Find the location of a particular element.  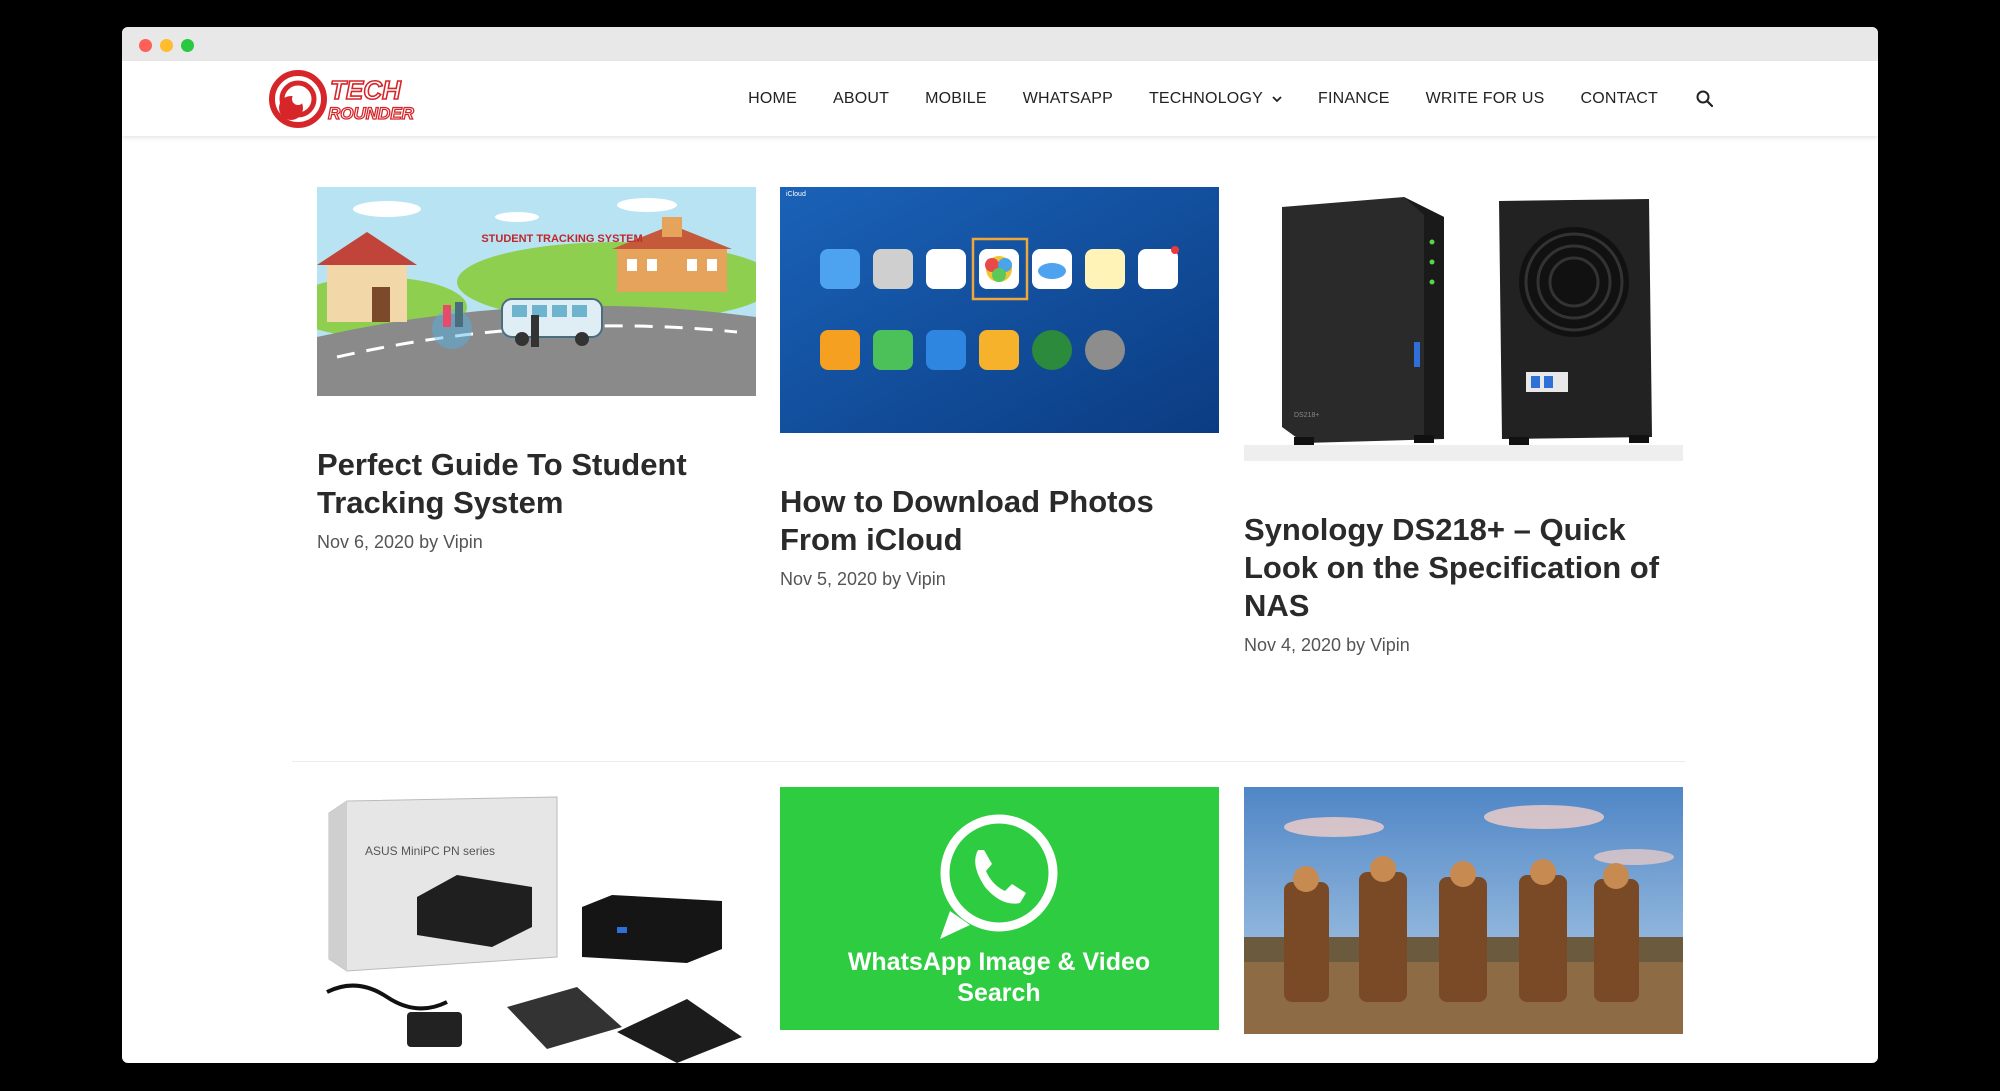

post-card is located at coordinates (1463, 910).